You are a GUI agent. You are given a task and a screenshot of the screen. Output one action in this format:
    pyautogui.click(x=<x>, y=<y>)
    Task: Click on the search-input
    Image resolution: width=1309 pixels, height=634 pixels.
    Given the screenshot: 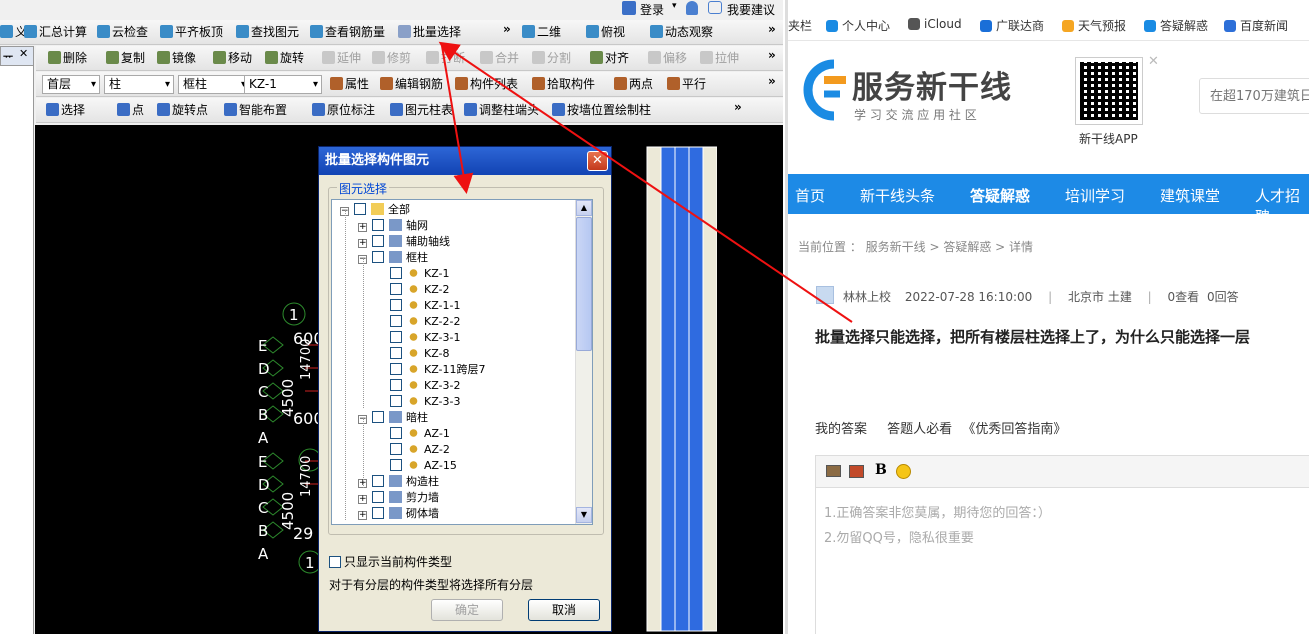 What is the action you would take?
    pyautogui.click(x=1254, y=96)
    